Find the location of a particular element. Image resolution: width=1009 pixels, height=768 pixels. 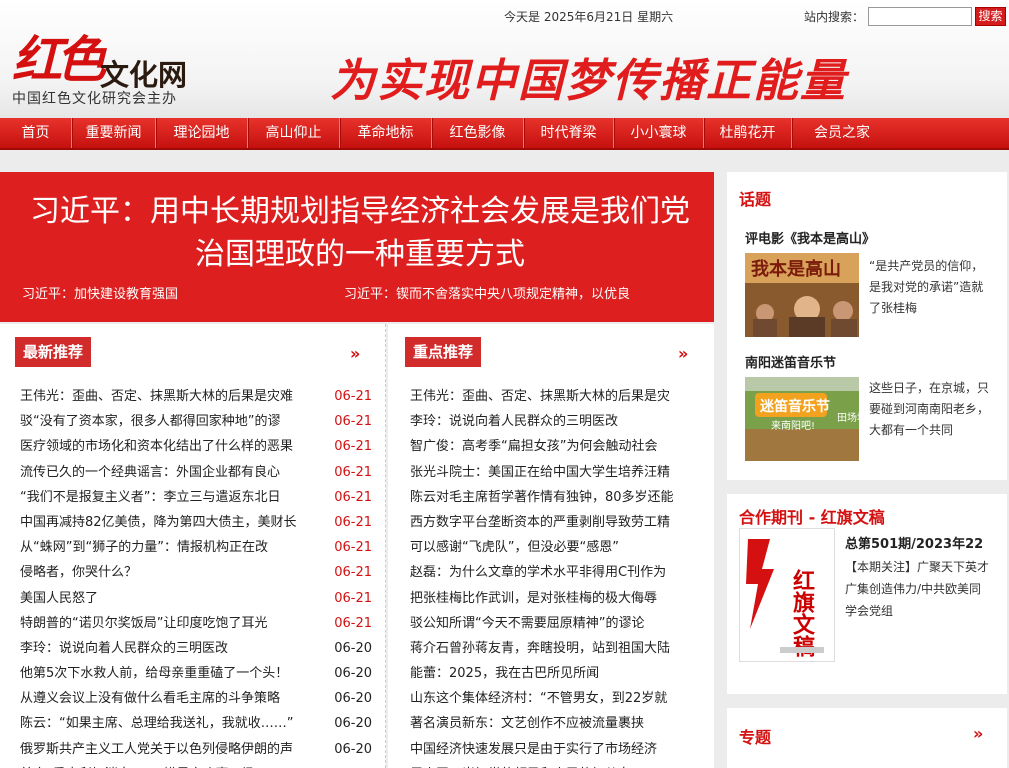

nav-item-world: 小小寰球 is located at coordinates (659, 133).